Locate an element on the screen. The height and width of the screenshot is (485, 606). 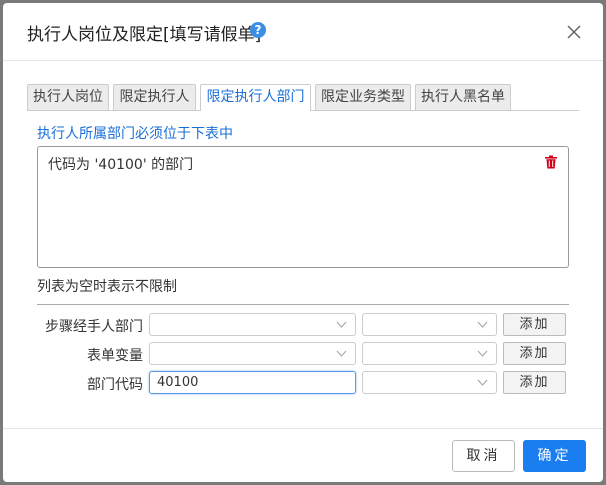
dialog-header: 执行人岗位及限定[填写请假单] ? is located at coordinates (303, 32).